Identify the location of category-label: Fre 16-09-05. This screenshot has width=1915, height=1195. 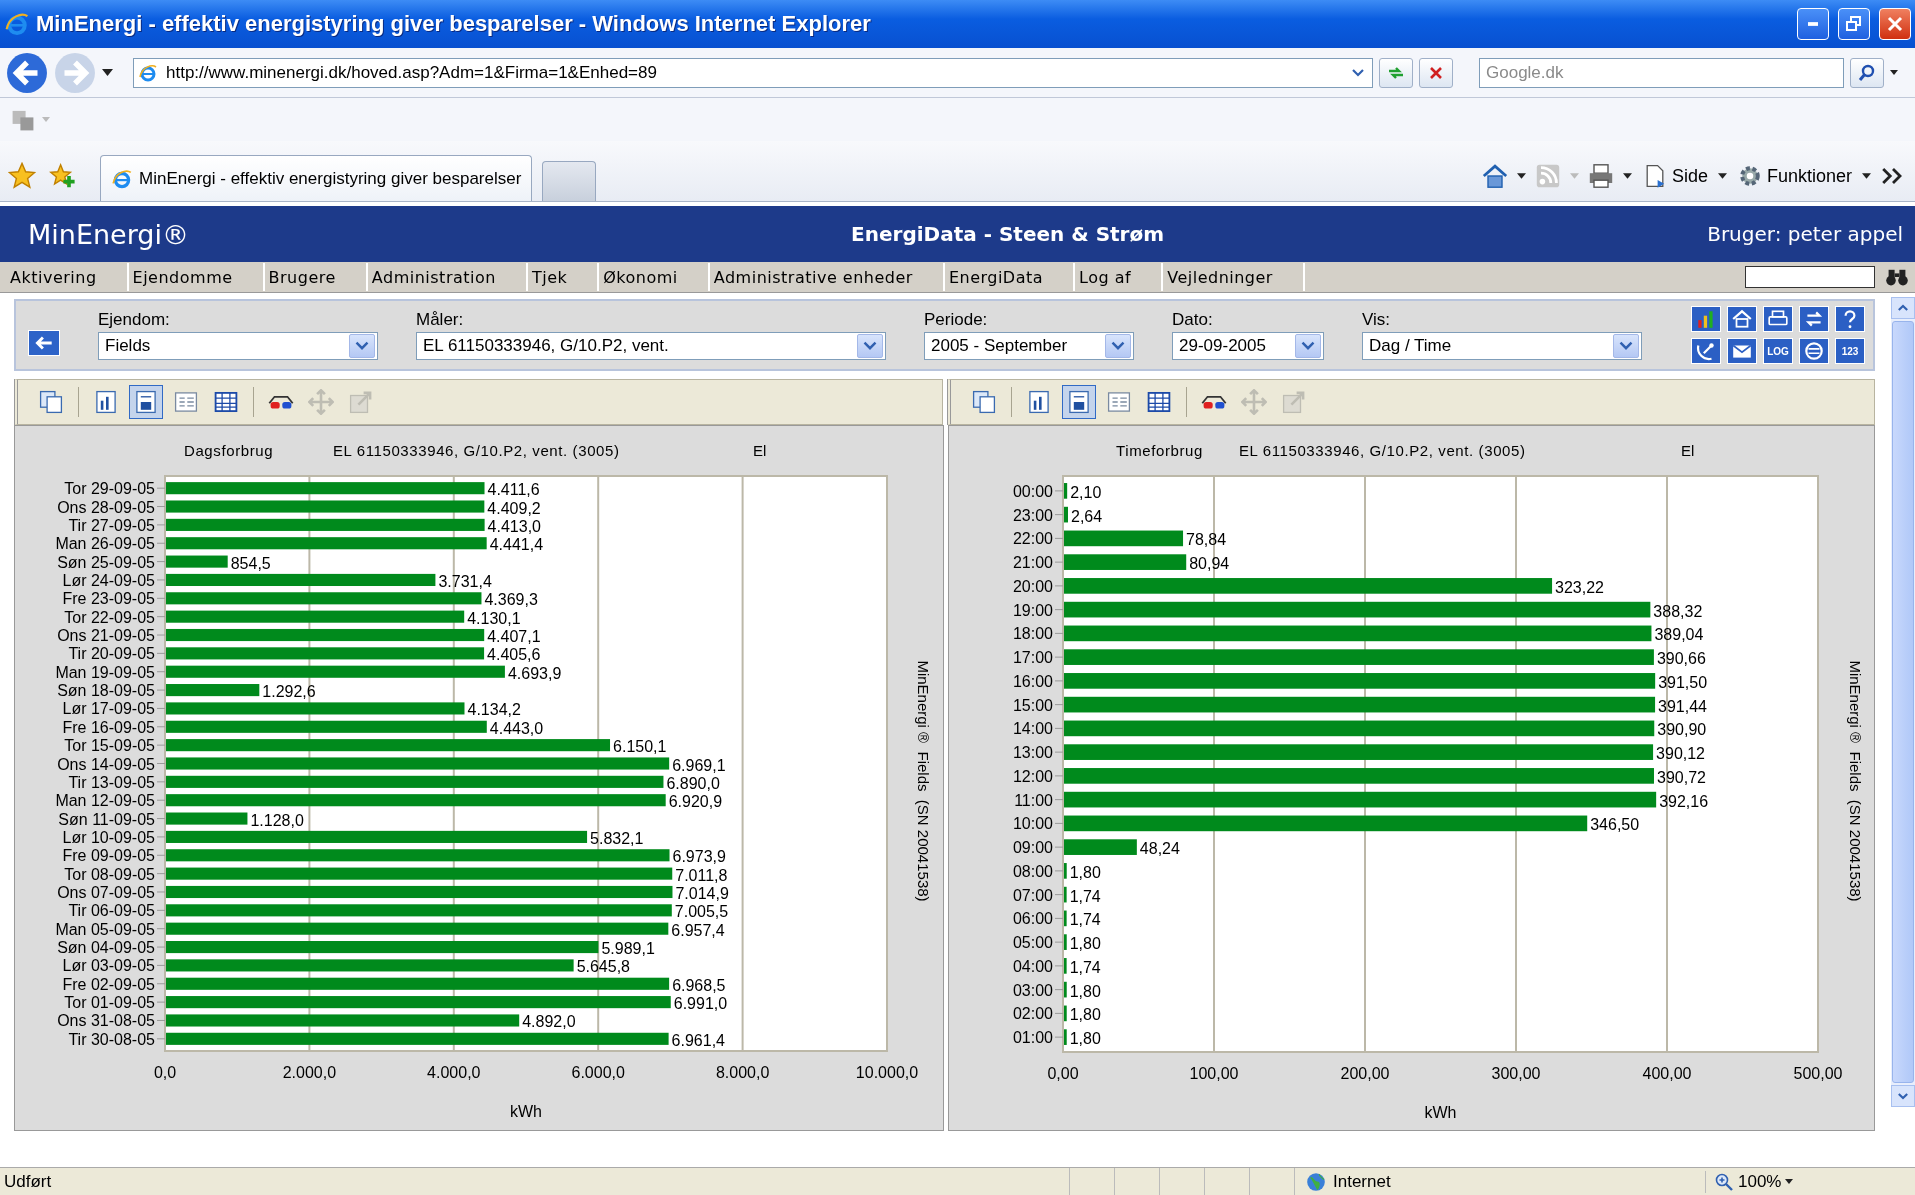
(108, 727).